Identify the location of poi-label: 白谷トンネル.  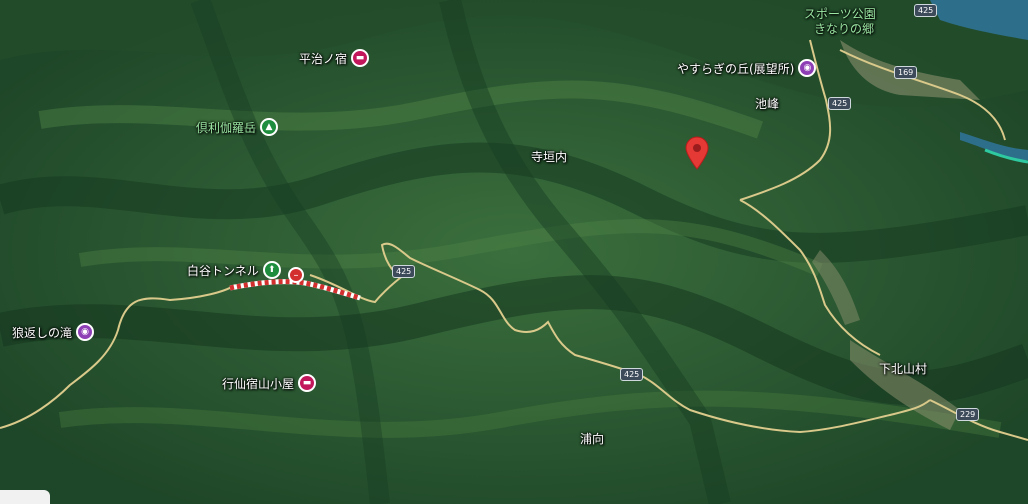
(223, 270).